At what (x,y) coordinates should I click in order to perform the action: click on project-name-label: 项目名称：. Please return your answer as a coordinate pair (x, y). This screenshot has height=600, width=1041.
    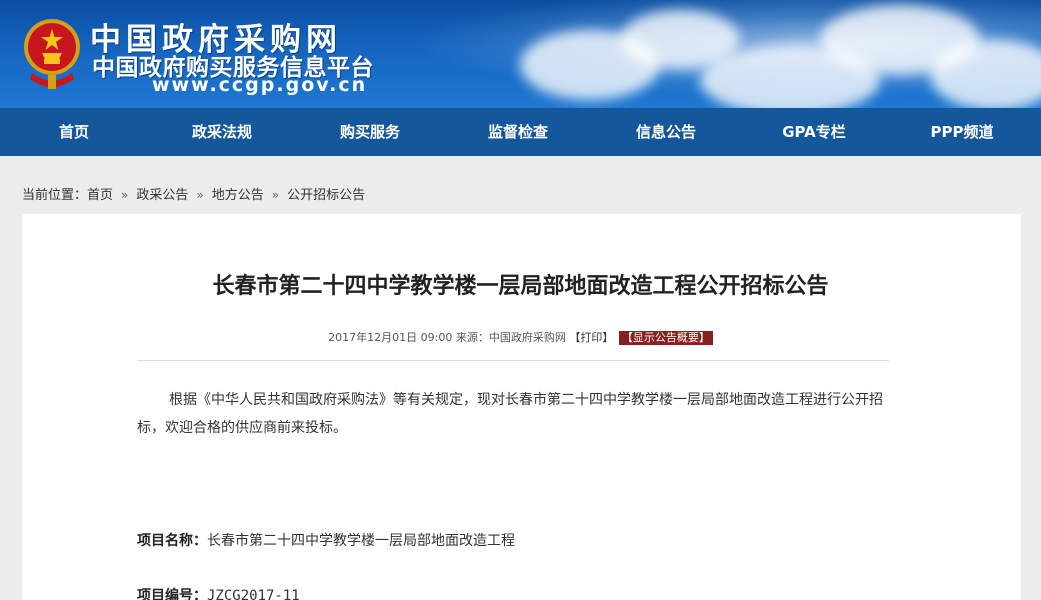
    Looking at the image, I should click on (172, 541).